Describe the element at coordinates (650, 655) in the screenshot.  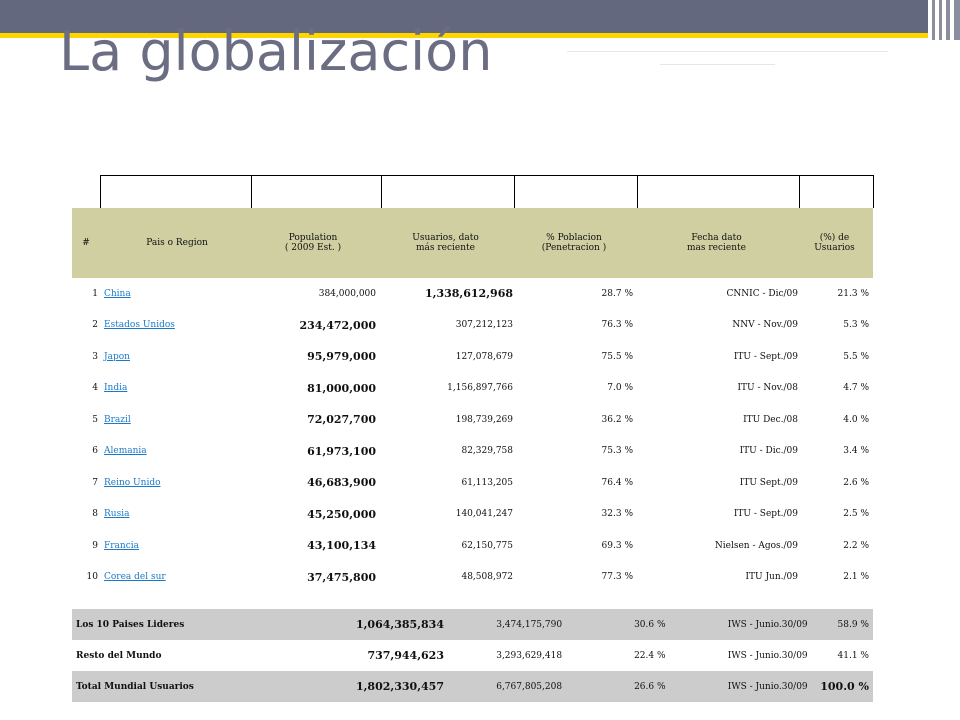
I see `summary-penetration: 22.4 %` at that location.